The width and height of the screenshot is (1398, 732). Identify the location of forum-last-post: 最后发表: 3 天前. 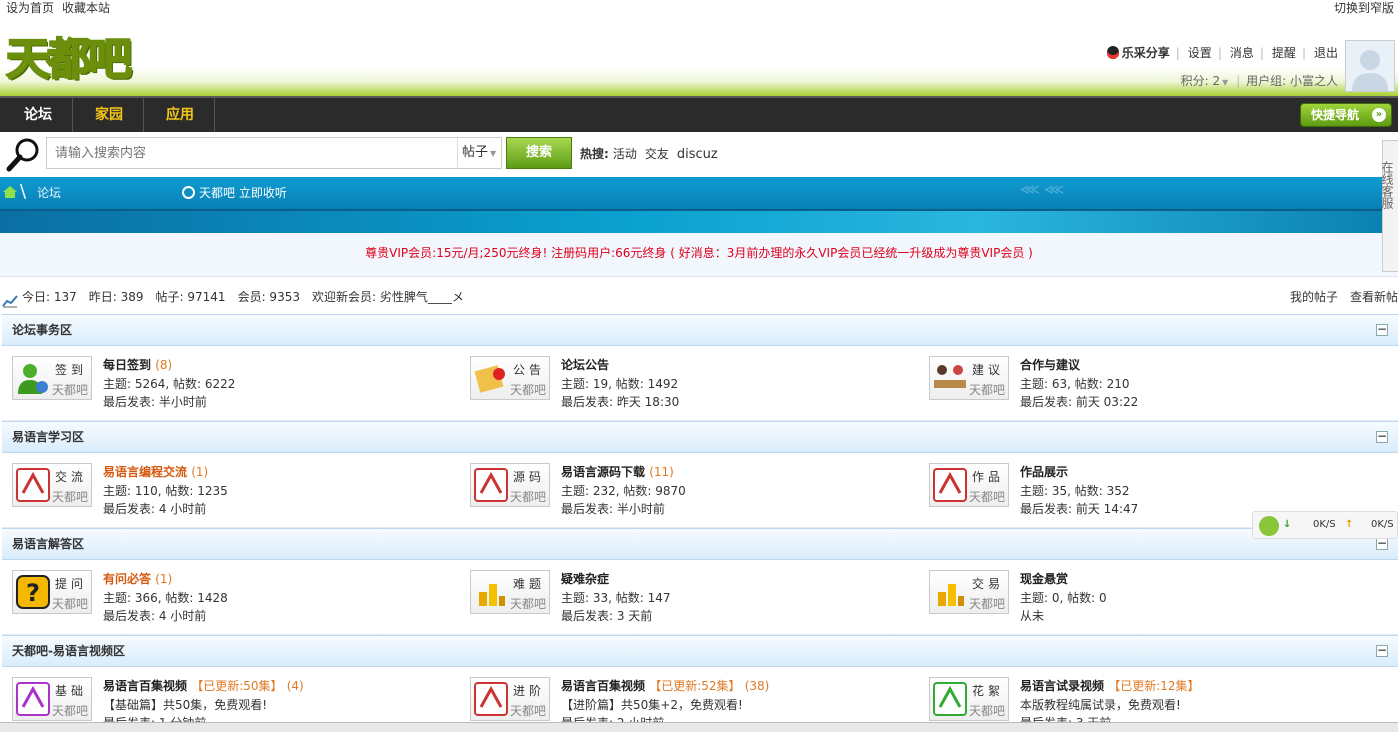
(606, 615).